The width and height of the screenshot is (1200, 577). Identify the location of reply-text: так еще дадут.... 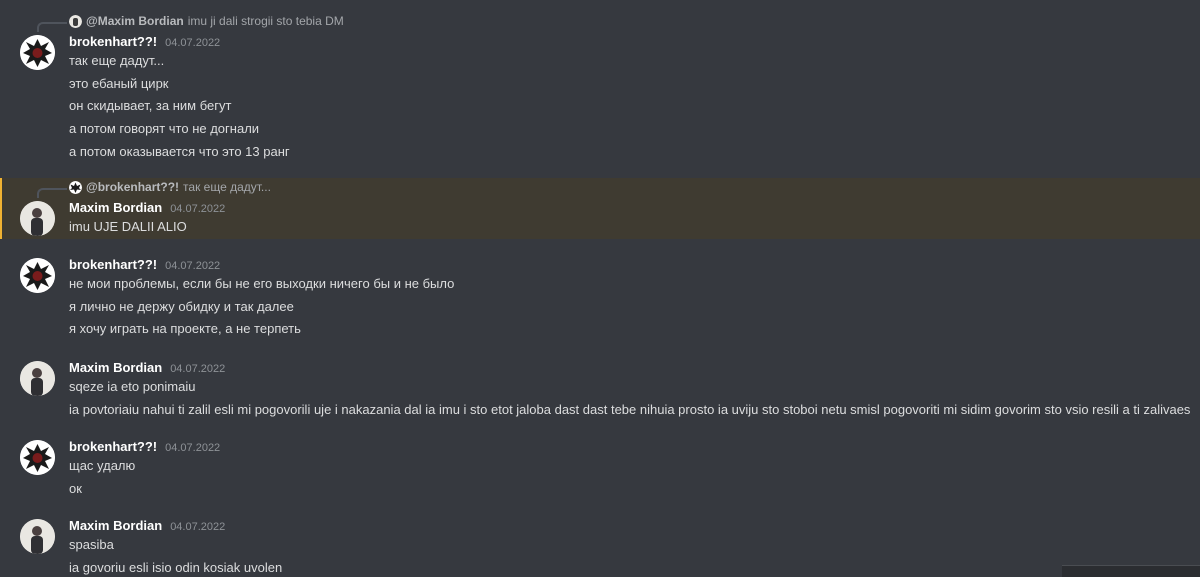
(227, 187).